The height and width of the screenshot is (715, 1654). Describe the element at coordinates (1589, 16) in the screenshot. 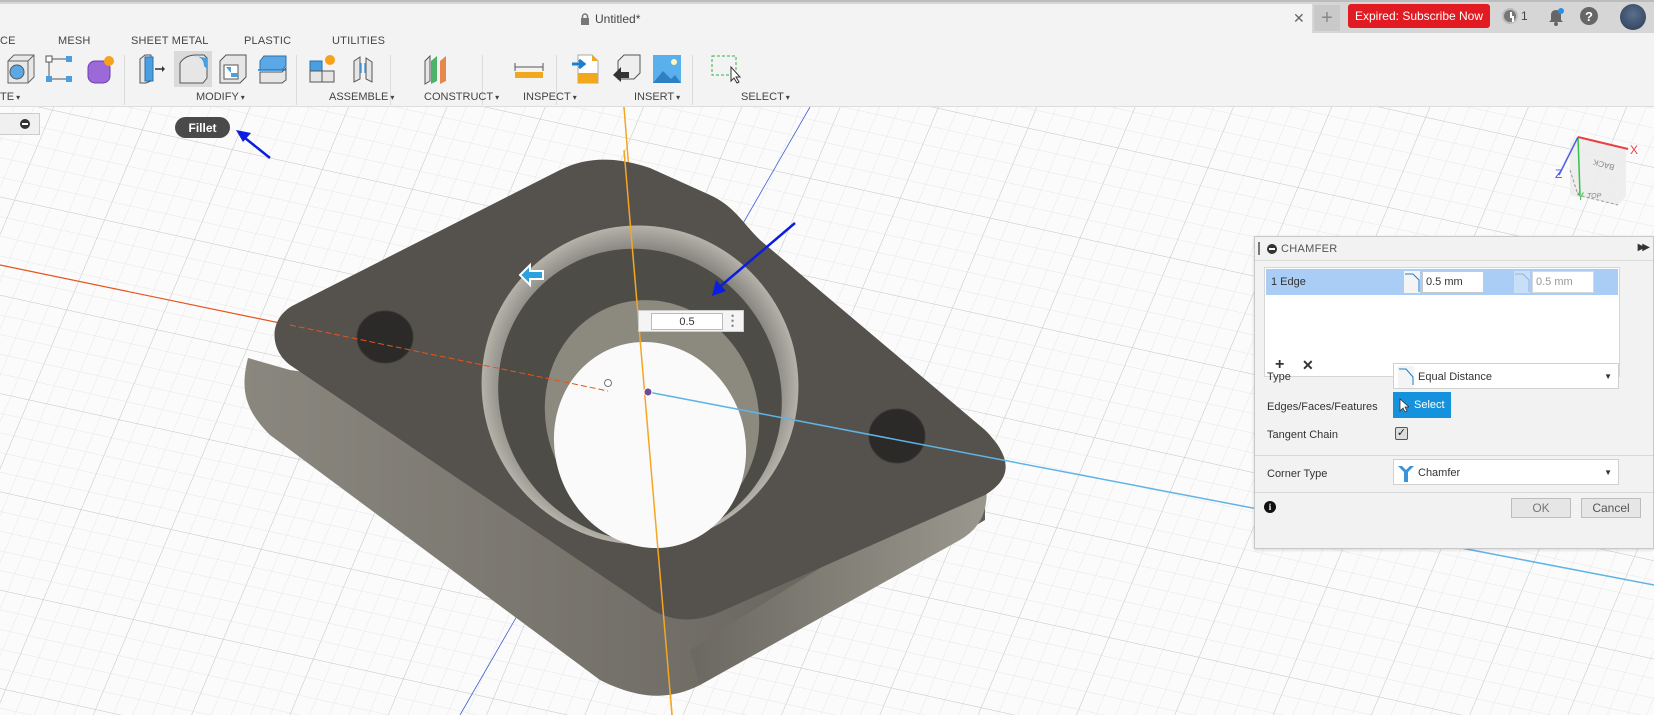

I see `help-icon: ?` at that location.